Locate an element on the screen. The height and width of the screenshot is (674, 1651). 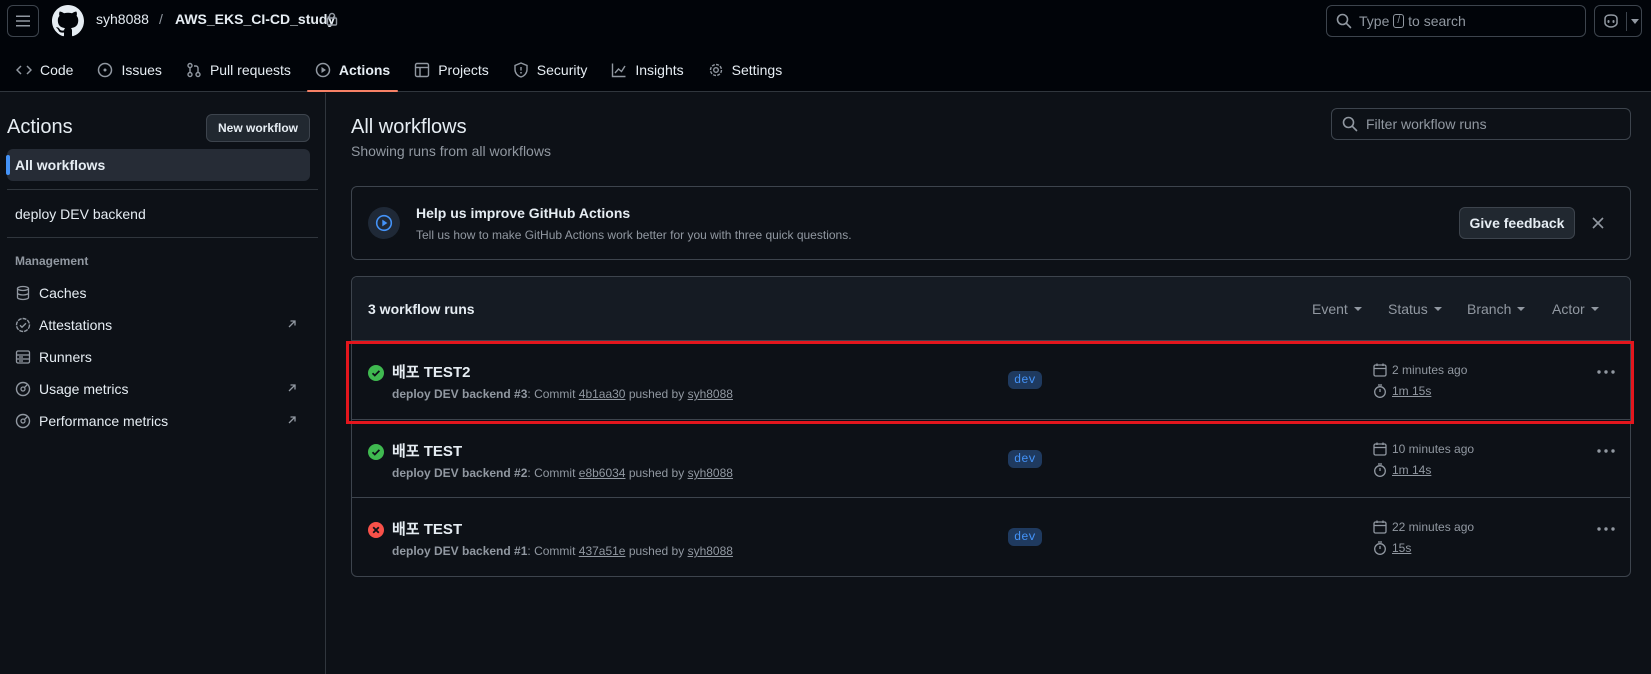
tab-label: Code is located at coordinates (57, 70).